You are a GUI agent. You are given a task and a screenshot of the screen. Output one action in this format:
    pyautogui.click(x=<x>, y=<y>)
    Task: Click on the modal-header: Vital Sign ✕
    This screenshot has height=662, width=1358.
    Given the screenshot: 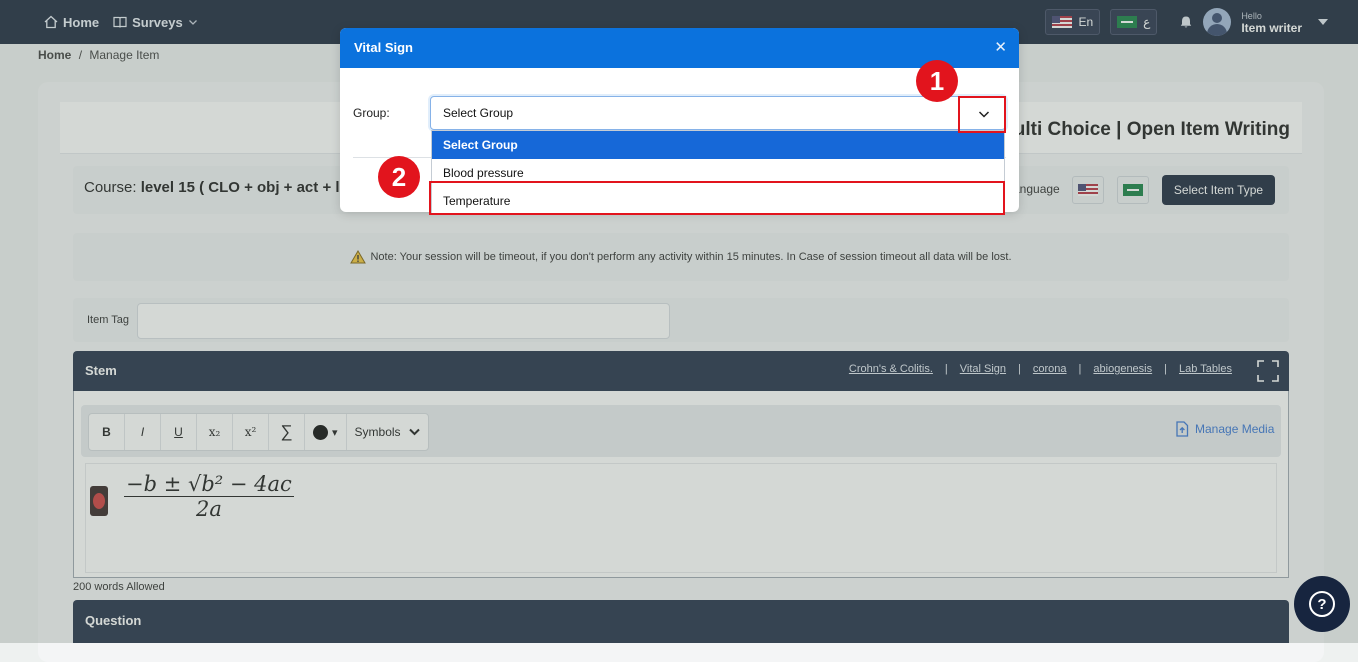 What is the action you would take?
    pyautogui.click(x=679, y=48)
    